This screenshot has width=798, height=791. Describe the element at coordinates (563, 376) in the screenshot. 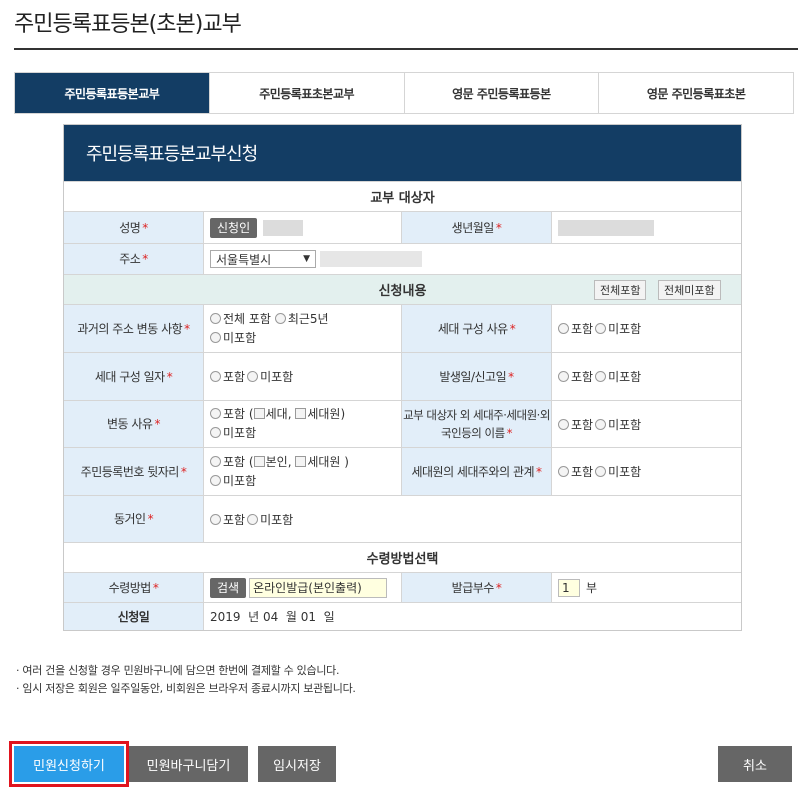

I see `radio-issue-date-include` at that location.